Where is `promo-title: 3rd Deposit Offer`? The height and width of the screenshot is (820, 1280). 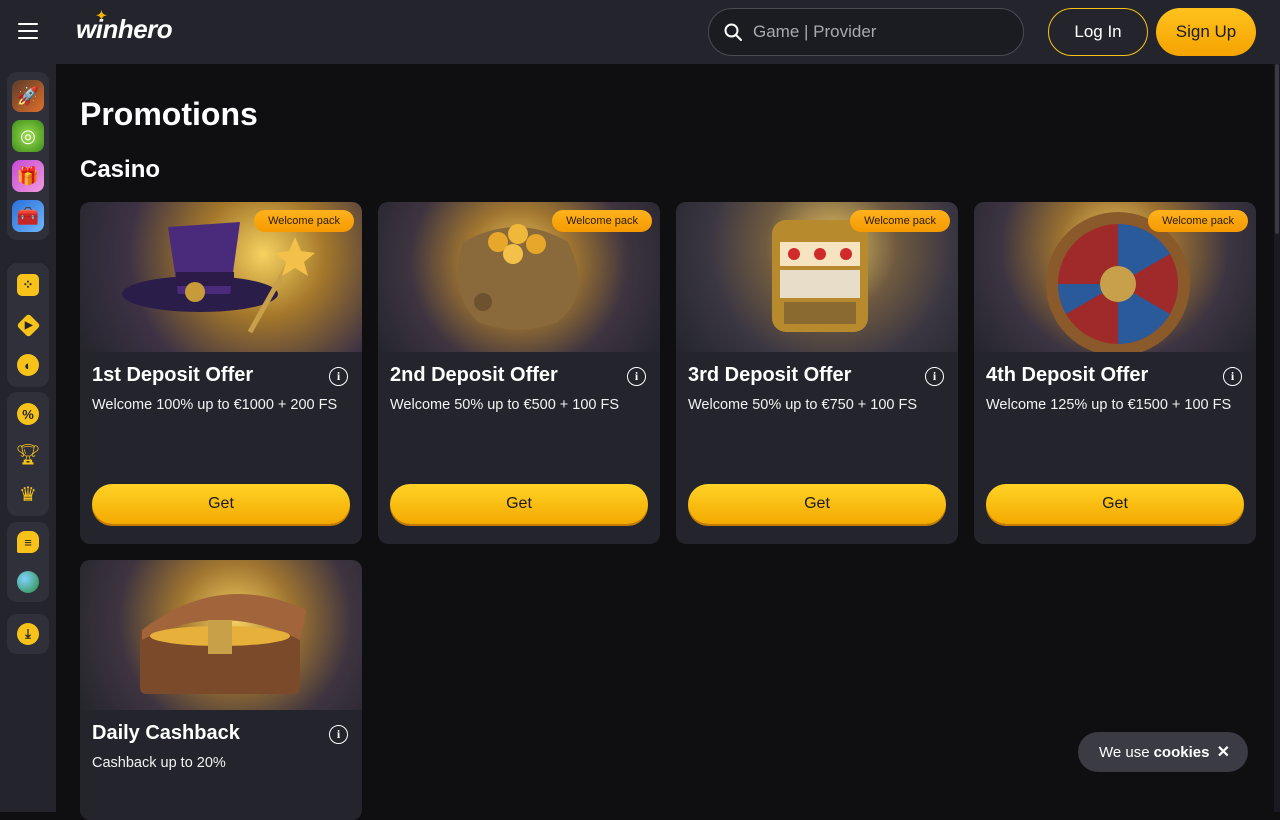
promo-title: 3rd Deposit Offer is located at coordinates (770, 375).